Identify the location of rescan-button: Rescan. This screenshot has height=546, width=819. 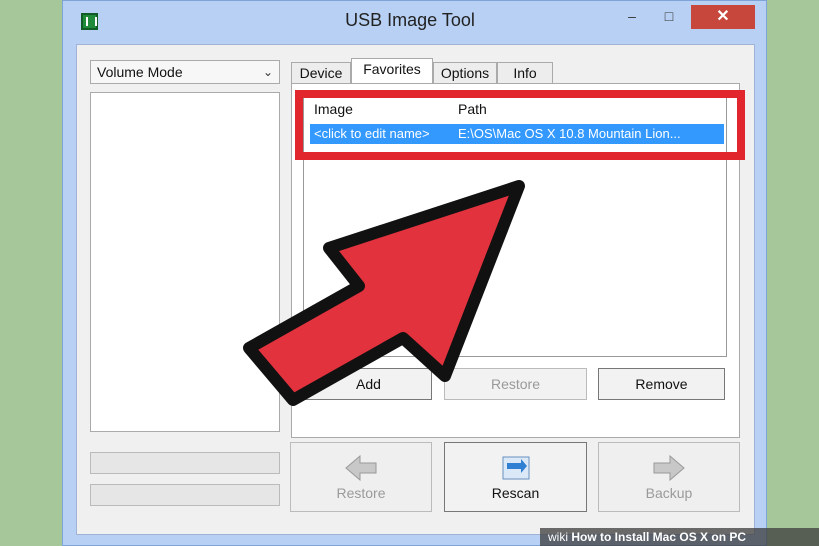
(515, 477).